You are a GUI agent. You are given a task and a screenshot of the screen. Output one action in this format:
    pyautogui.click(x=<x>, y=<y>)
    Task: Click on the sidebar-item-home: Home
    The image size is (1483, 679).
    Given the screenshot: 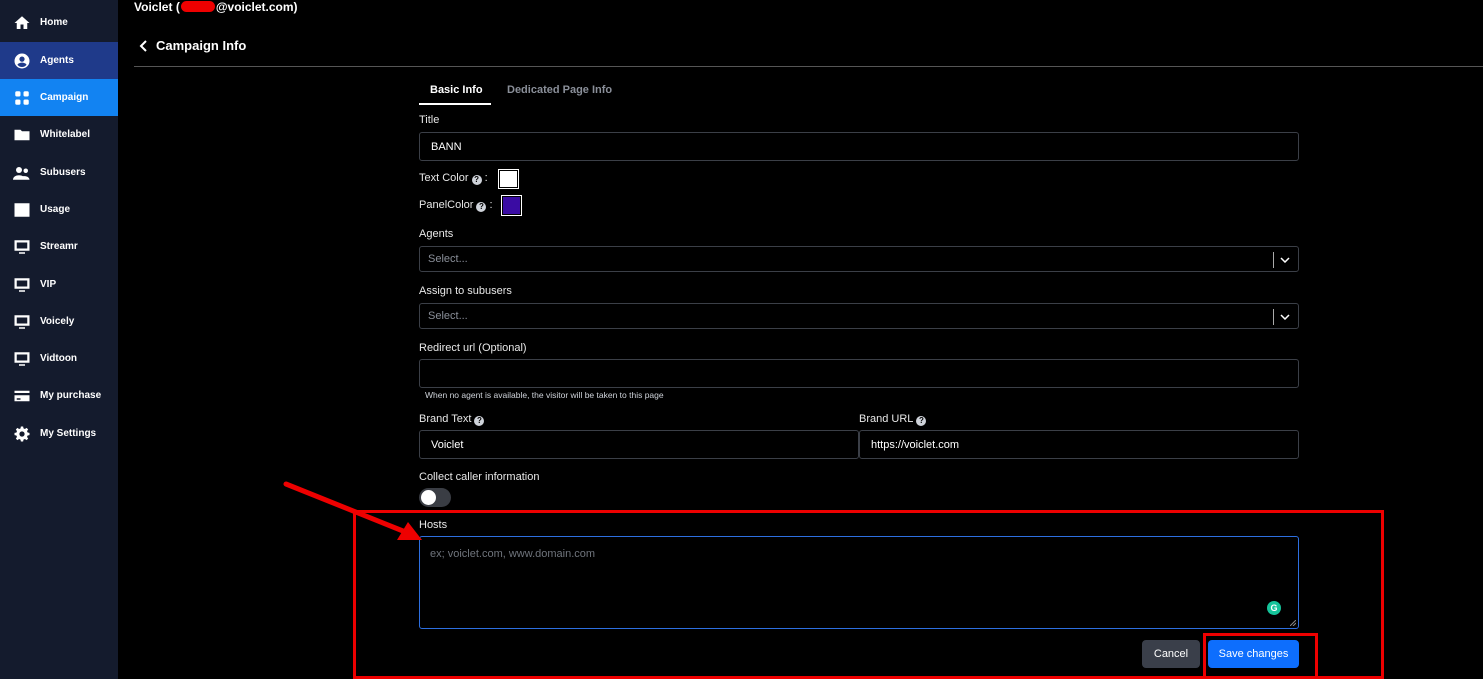 What is the action you would take?
    pyautogui.click(x=59, y=22)
    